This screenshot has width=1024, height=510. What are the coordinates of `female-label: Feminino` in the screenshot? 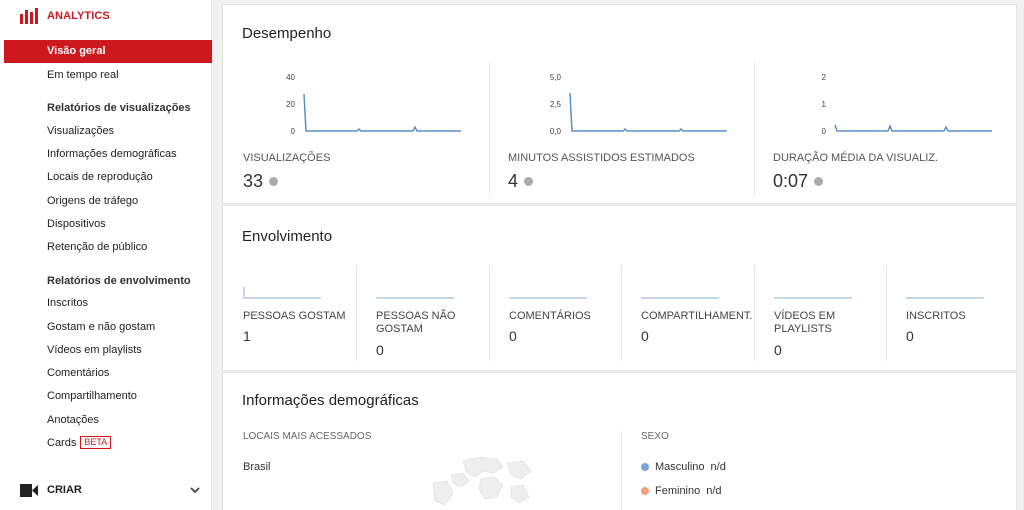 It's located at (678, 491).